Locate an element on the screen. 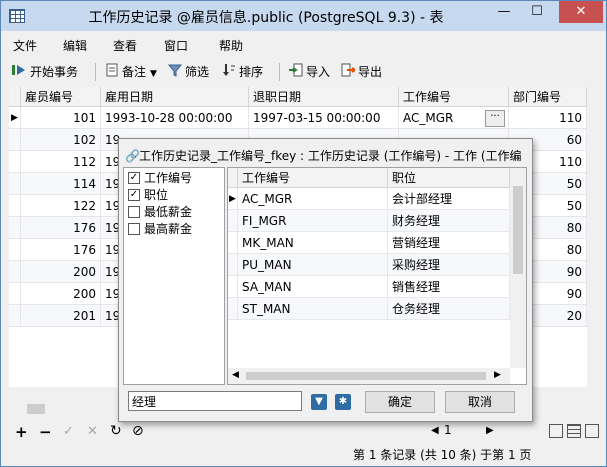 Image resolution: width=607 pixels, height=467 pixels. table-cell: MK_MAN is located at coordinates (313, 243).